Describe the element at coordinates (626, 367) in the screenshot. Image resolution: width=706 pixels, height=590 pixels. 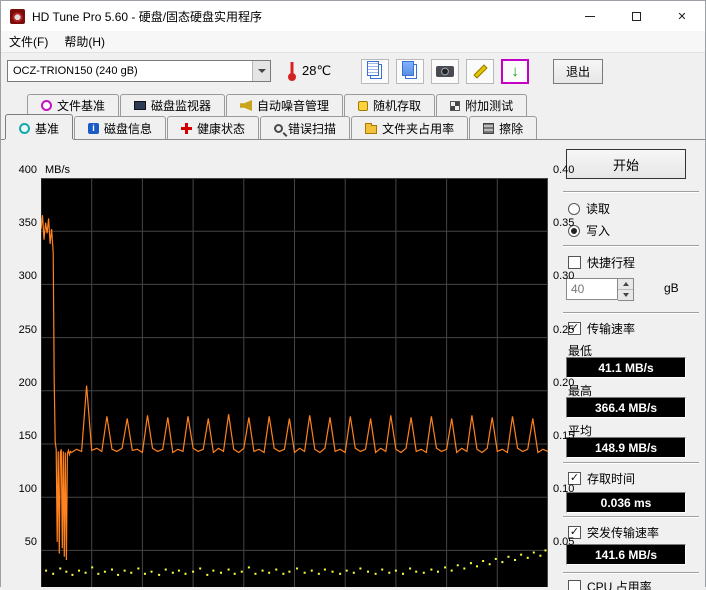
I see `min-value: 41.1 MB/s` at that location.